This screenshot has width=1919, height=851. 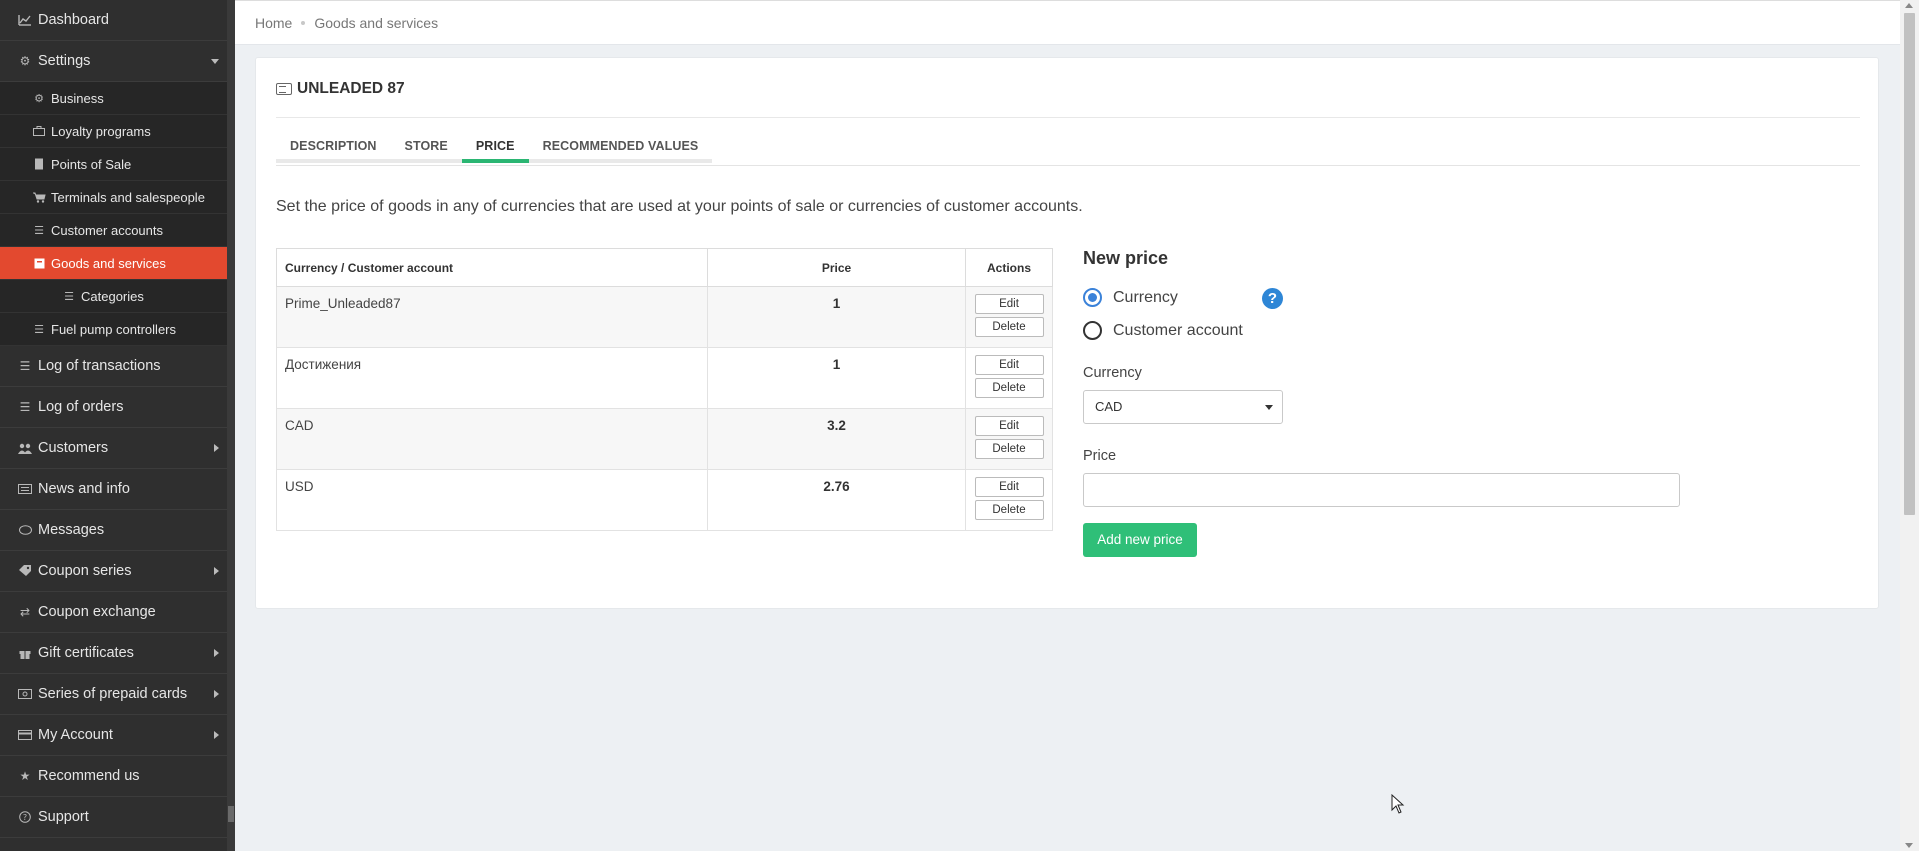 I want to click on sidebar-item-label: Categories, so click(x=112, y=296).